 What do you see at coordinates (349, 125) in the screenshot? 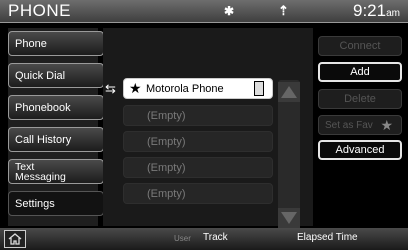
I see `set-as-fav-label: Set as Fav` at bounding box center [349, 125].